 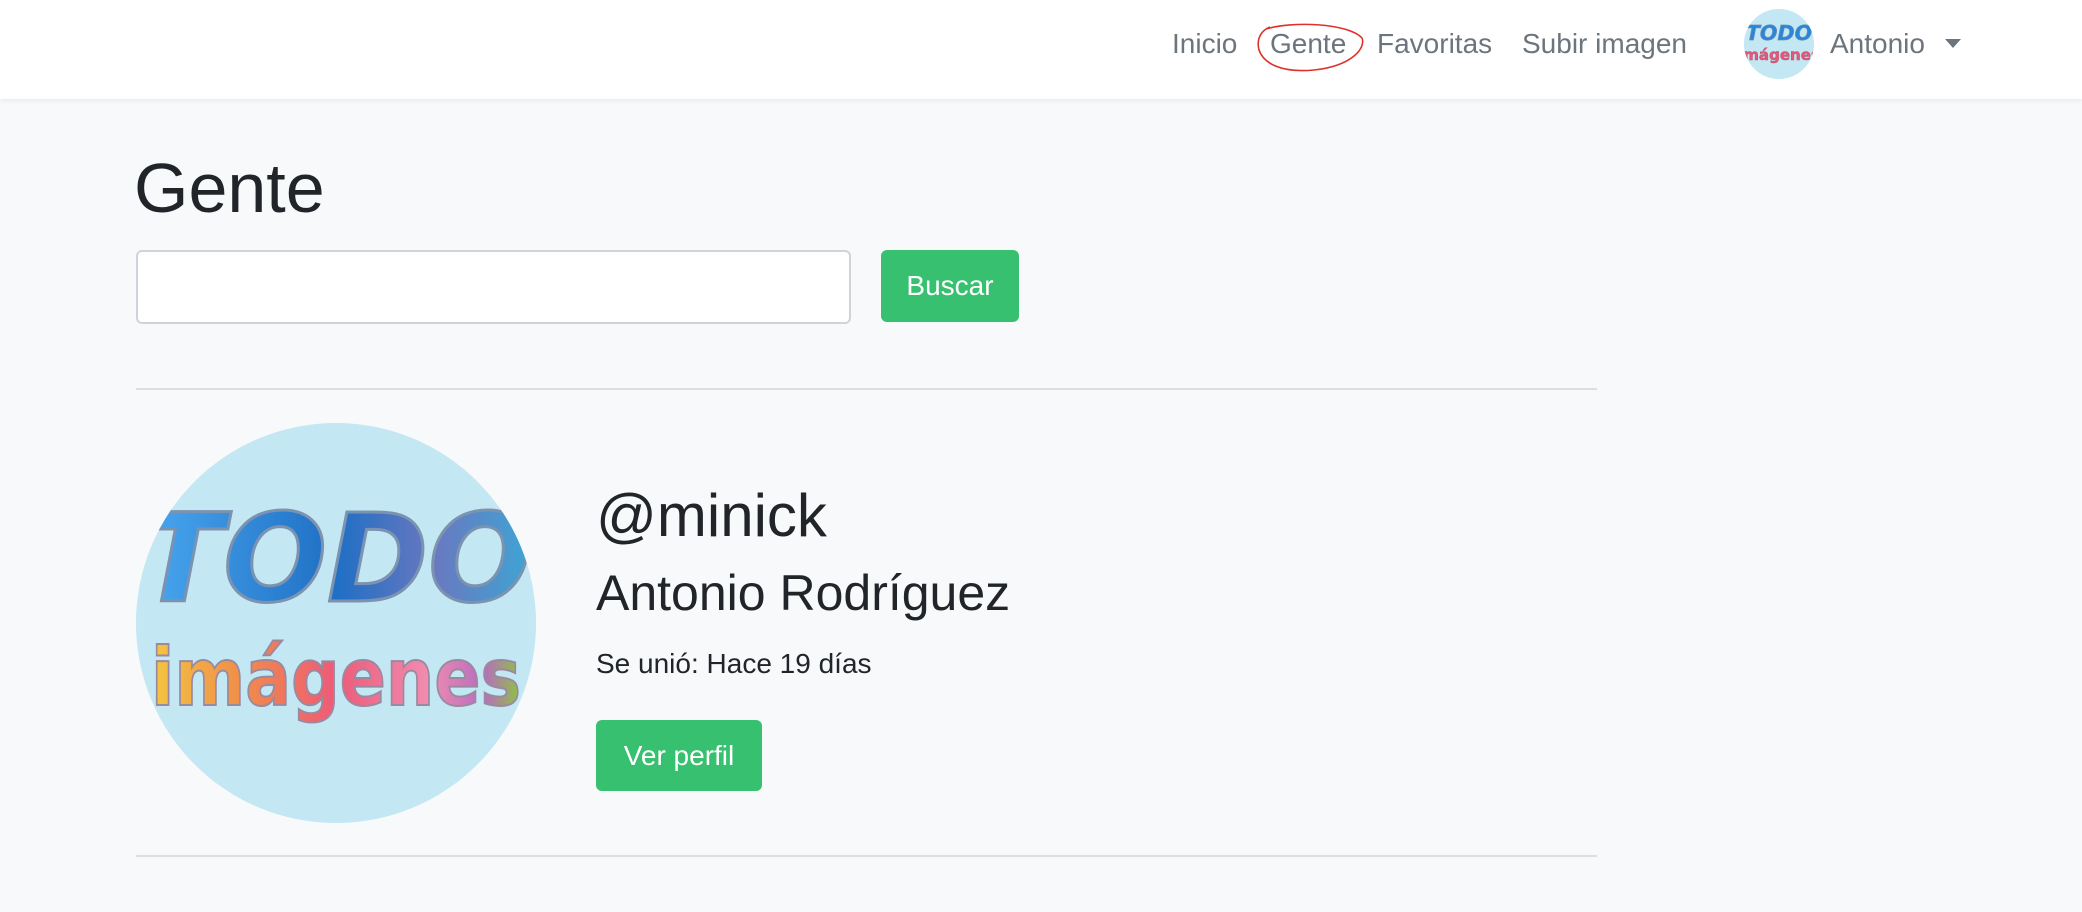 I want to click on logo-bottom-text: imágenes, so click(x=336, y=677).